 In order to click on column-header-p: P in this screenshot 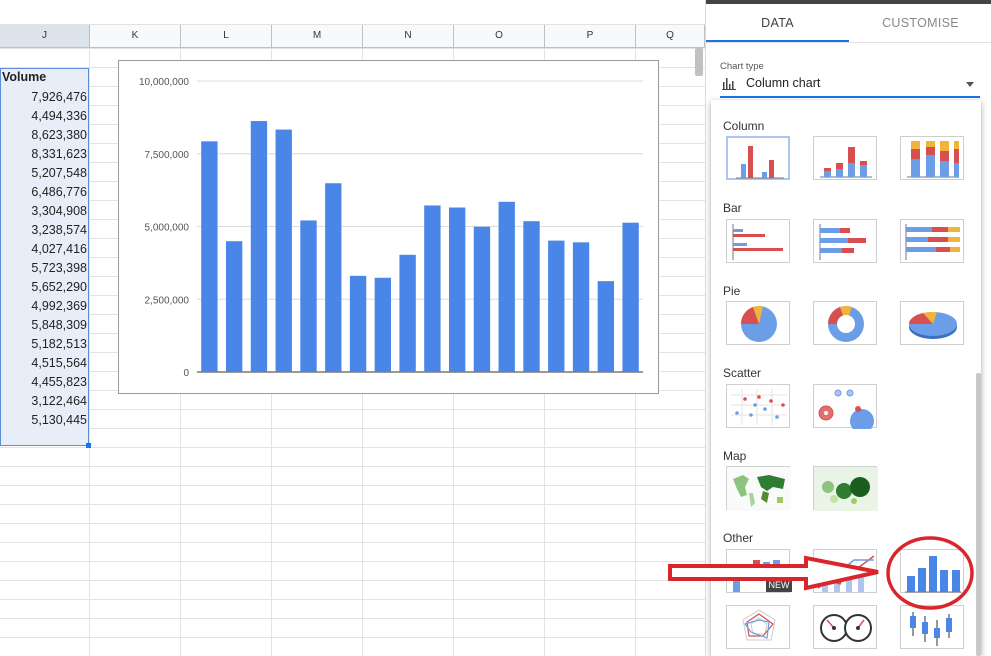, I will do `click(590, 36)`.